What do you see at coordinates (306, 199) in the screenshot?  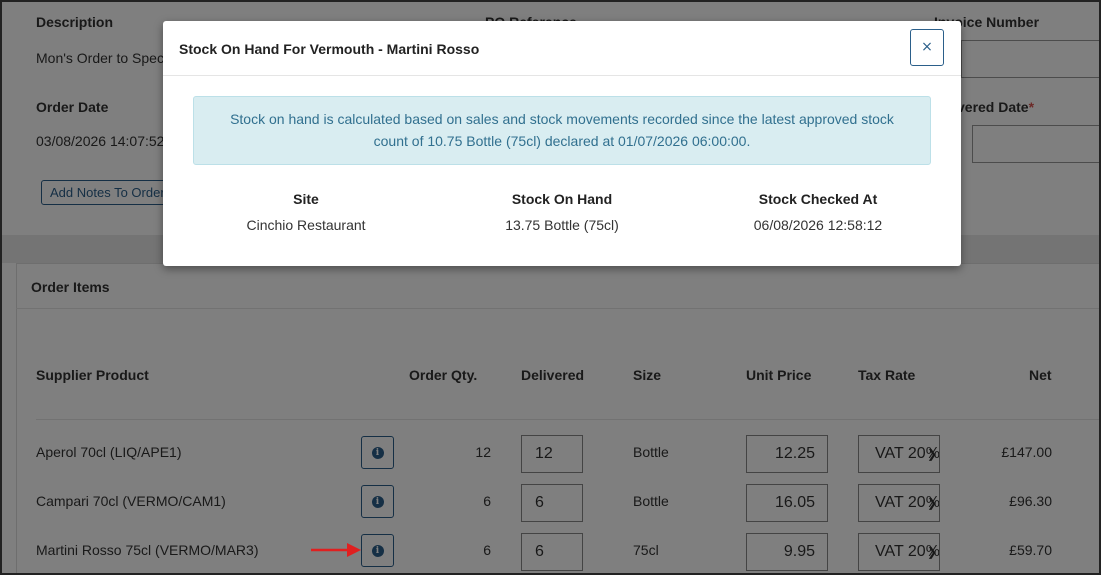 I see `header-site: Site` at bounding box center [306, 199].